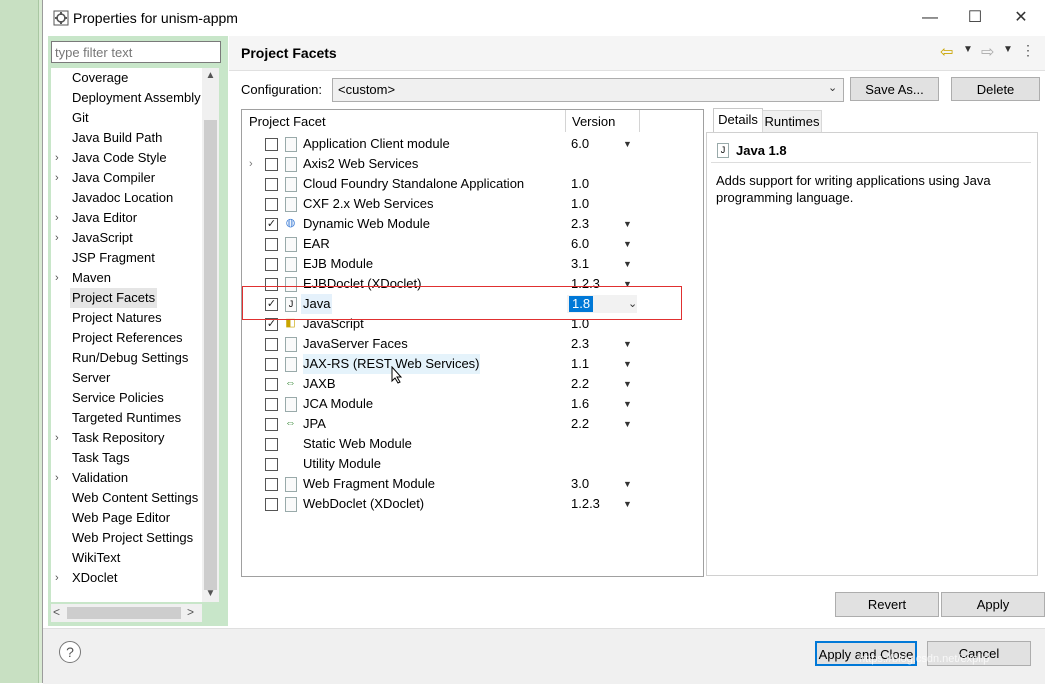 This screenshot has width=1045, height=684. What do you see at coordinates (114, 177) in the screenshot?
I see `sidebar-item-label: Java Compiler` at bounding box center [114, 177].